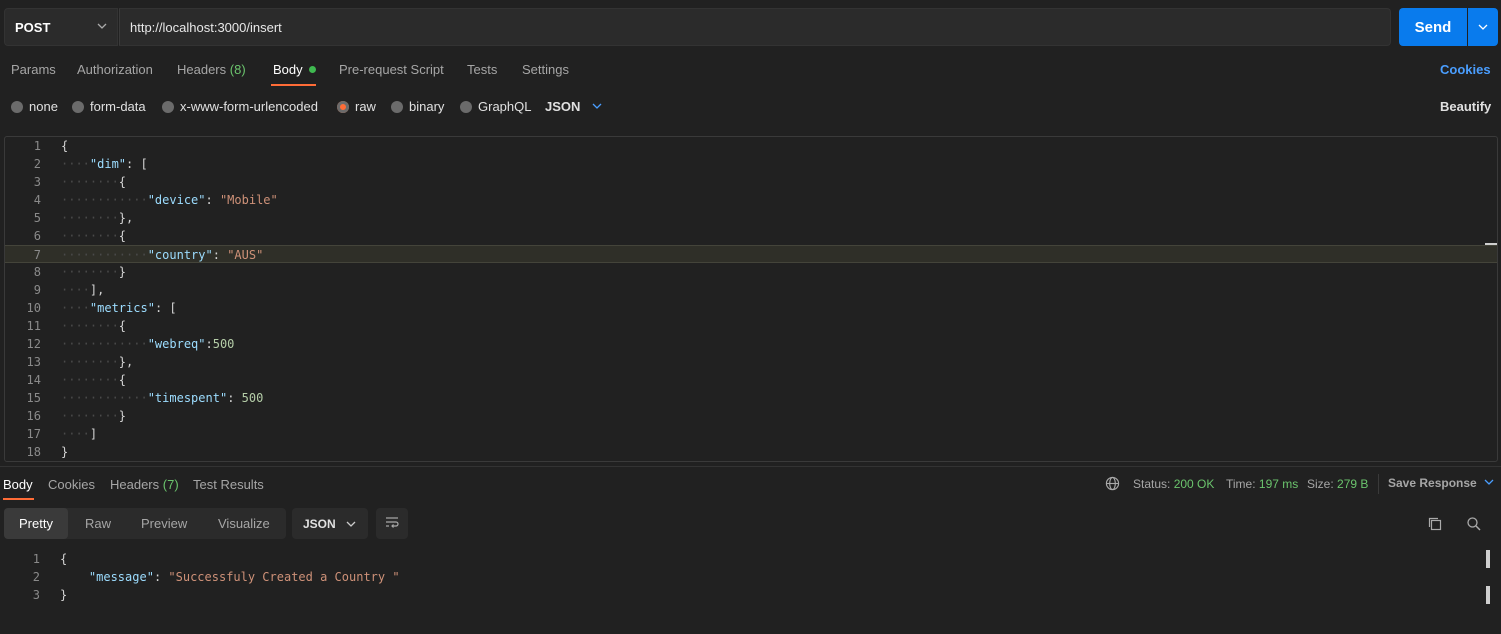 The width and height of the screenshot is (1501, 634). Describe the element at coordinates (750, 466) in the screenshot. I see `pane-divider` at that location.